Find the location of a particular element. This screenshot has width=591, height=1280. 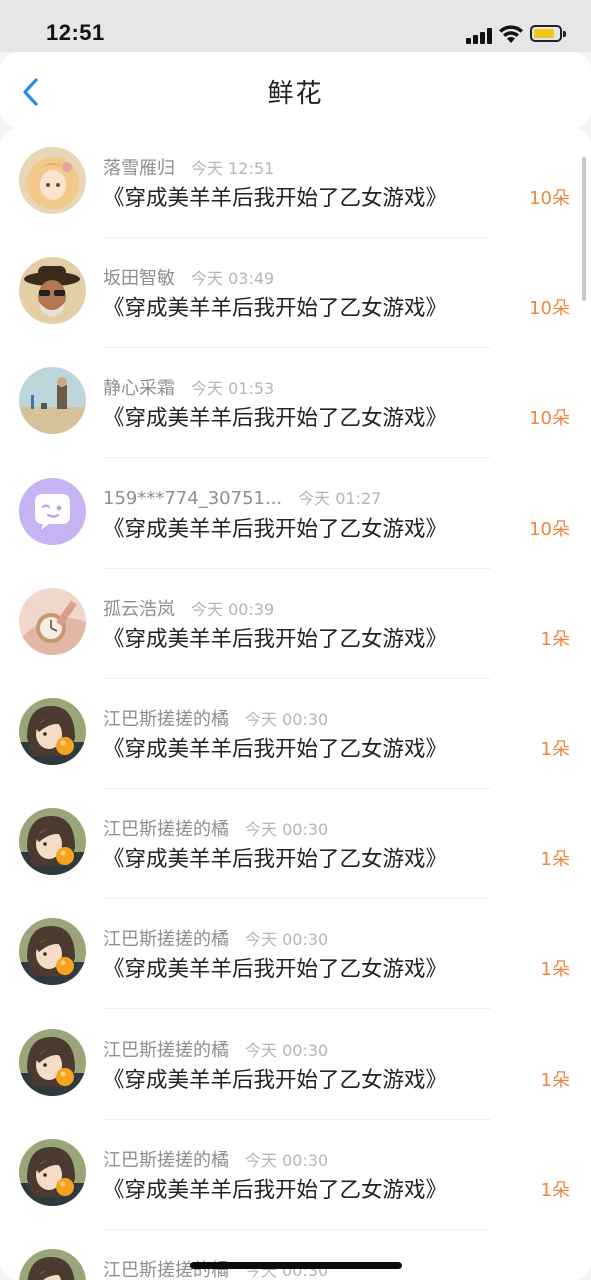

signal-icon is located at coordinates (480, 36).